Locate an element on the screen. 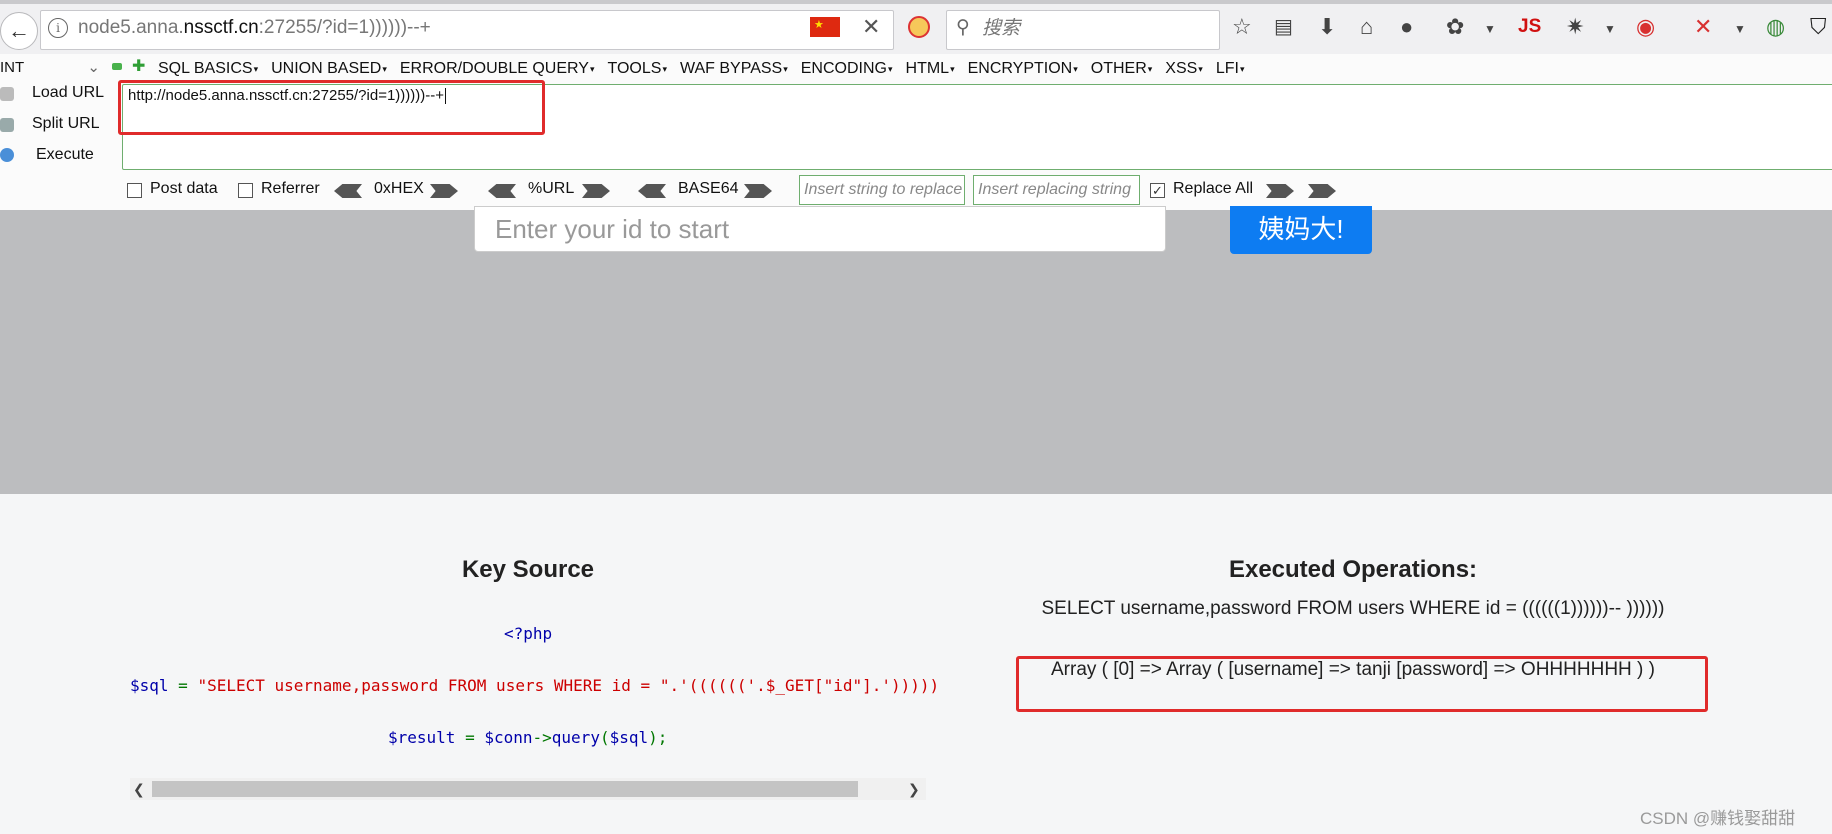  key-source-title: Key Source is located at coordinates (528, 569).